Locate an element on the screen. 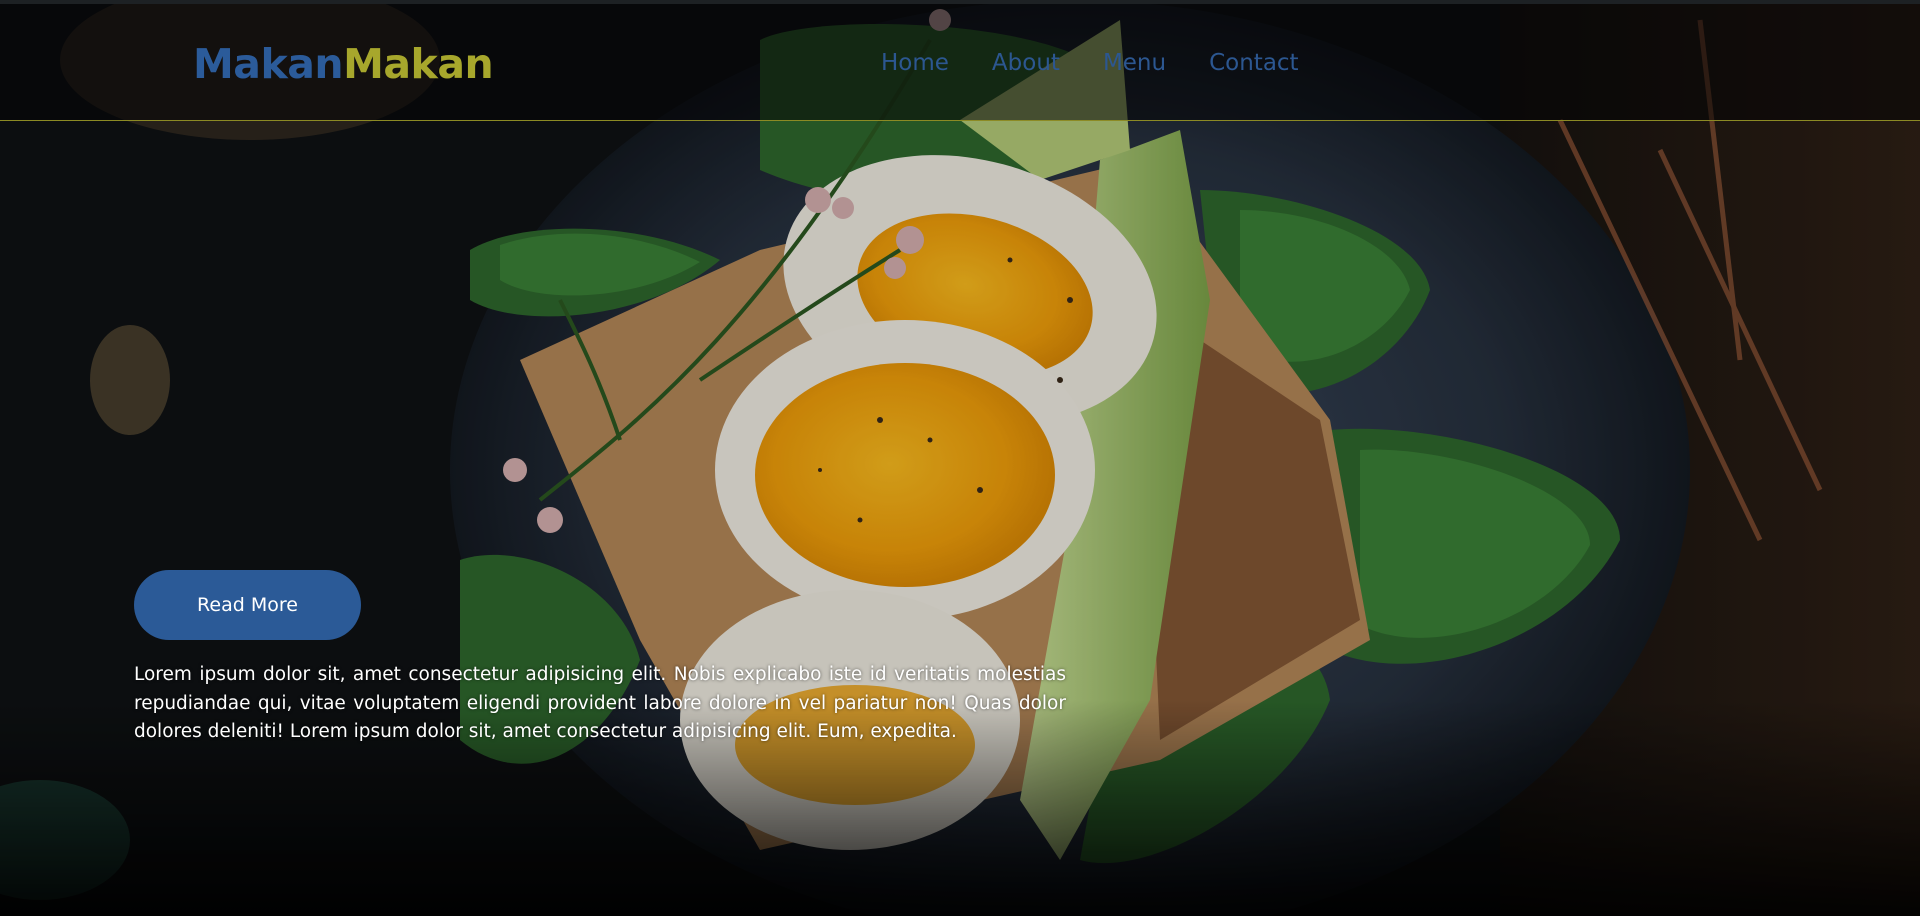  brand-logo-part-1: Makan is located at coordinates (268, 64).